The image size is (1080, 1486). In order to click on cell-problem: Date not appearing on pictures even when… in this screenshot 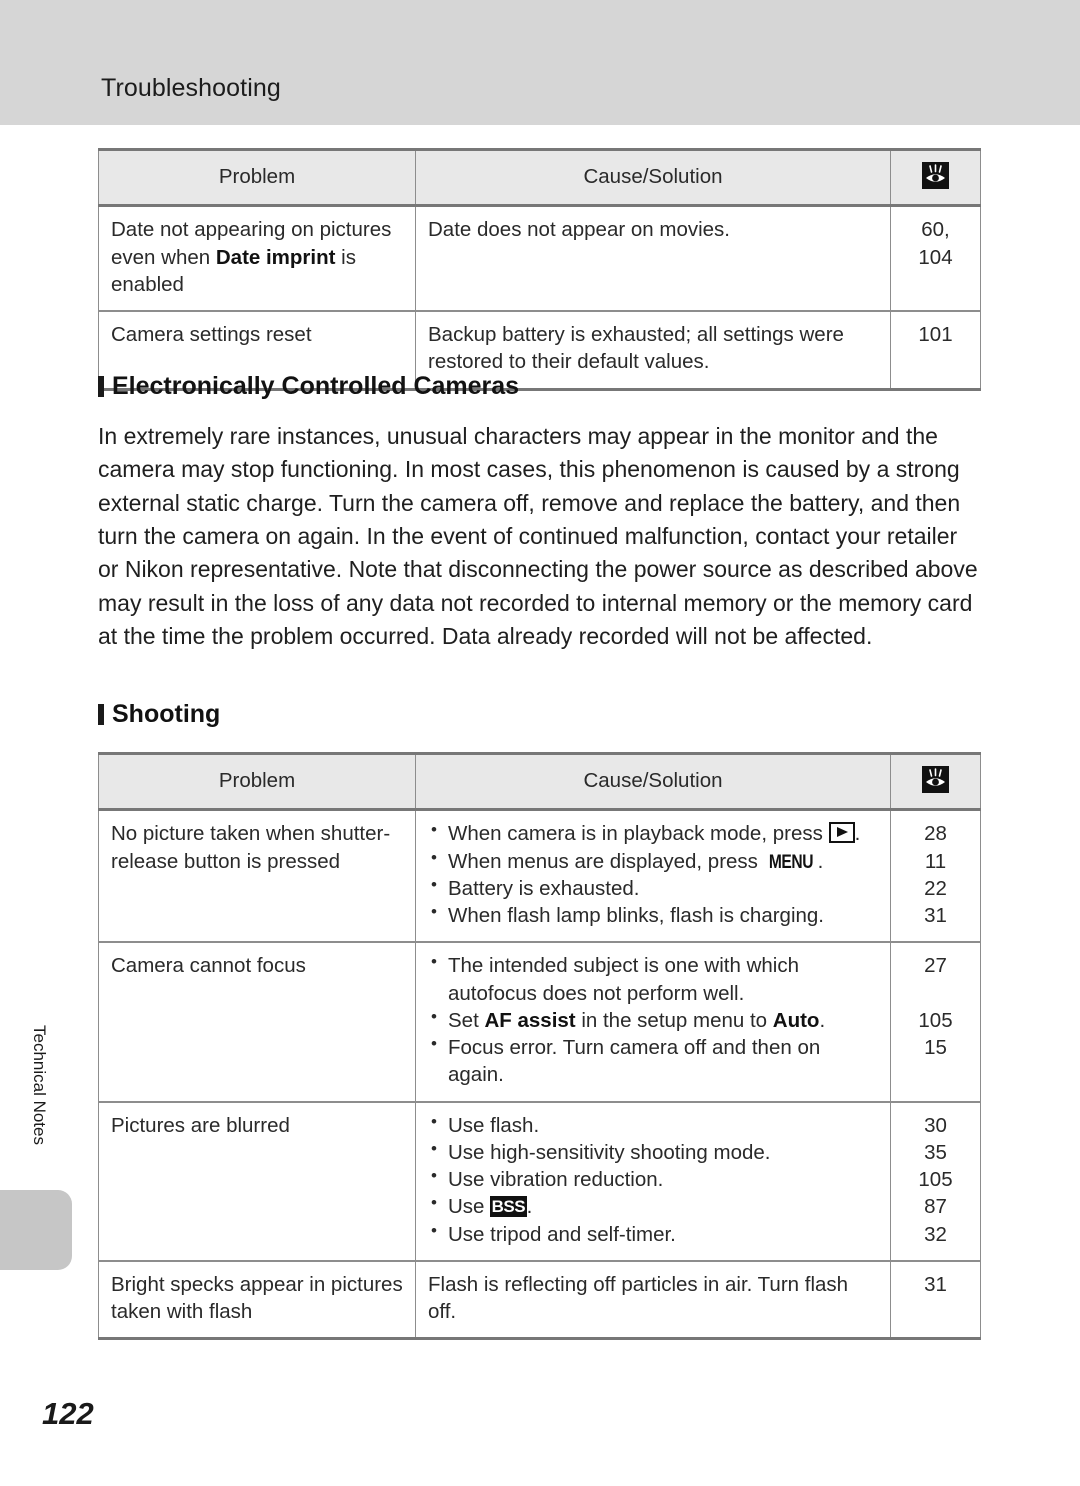, I will do `click(257, 259)`.